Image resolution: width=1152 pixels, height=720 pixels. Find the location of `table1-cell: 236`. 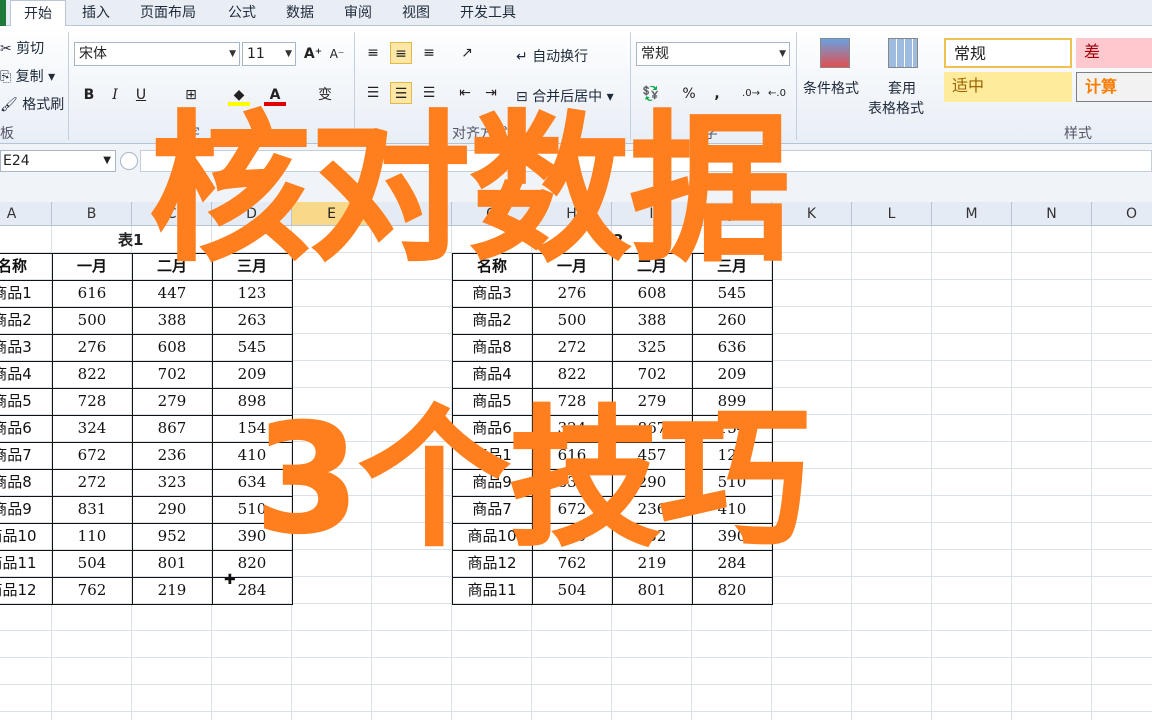

table1-cell: 236 is located at coordinates (172, 455).